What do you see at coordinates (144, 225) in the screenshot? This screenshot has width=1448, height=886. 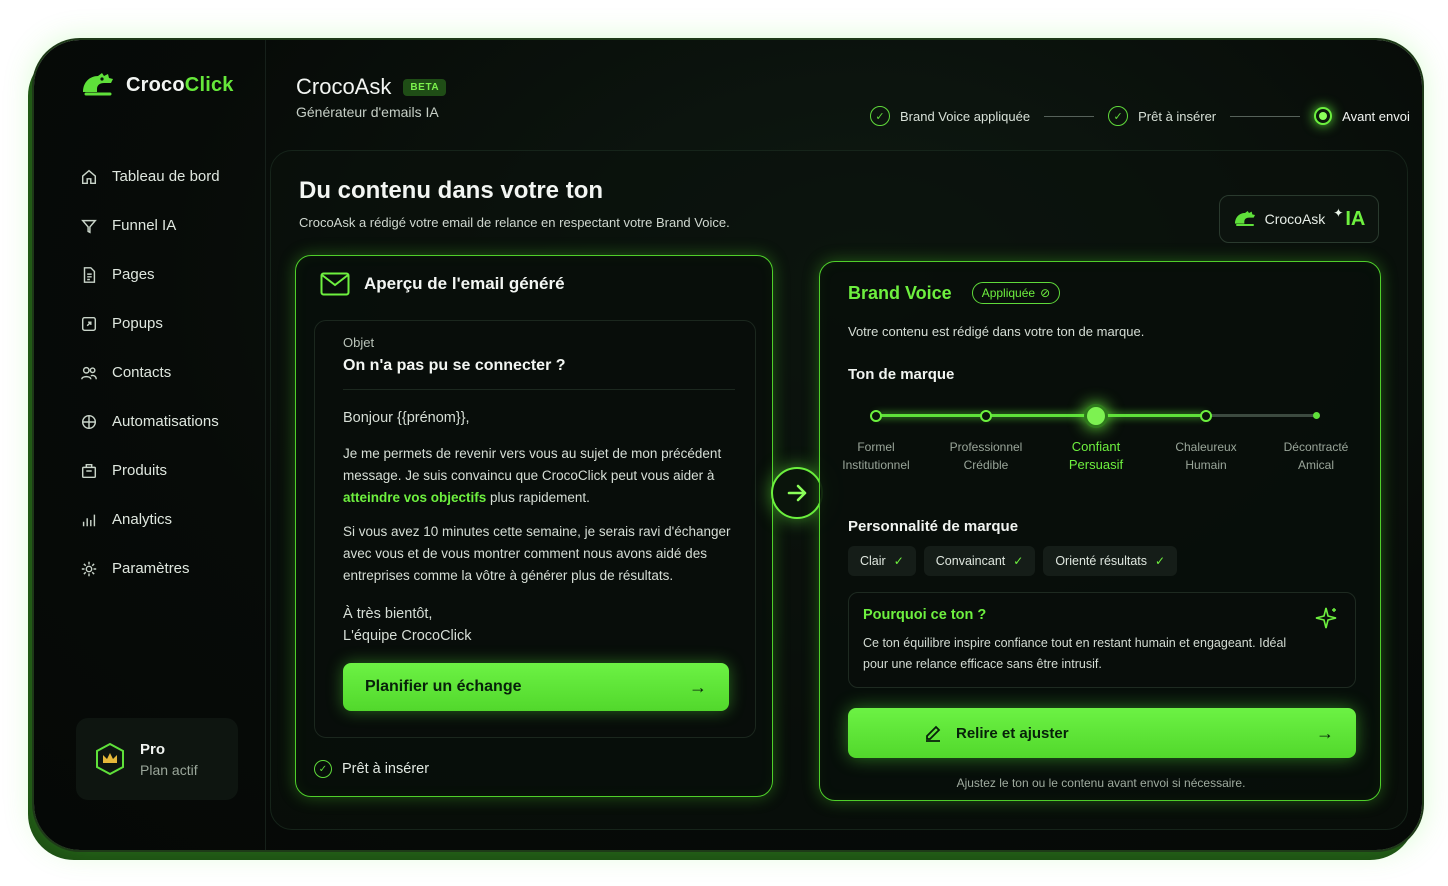 I see `sidebar-item-label: Funnel IA` at bounding box center [144, 225].